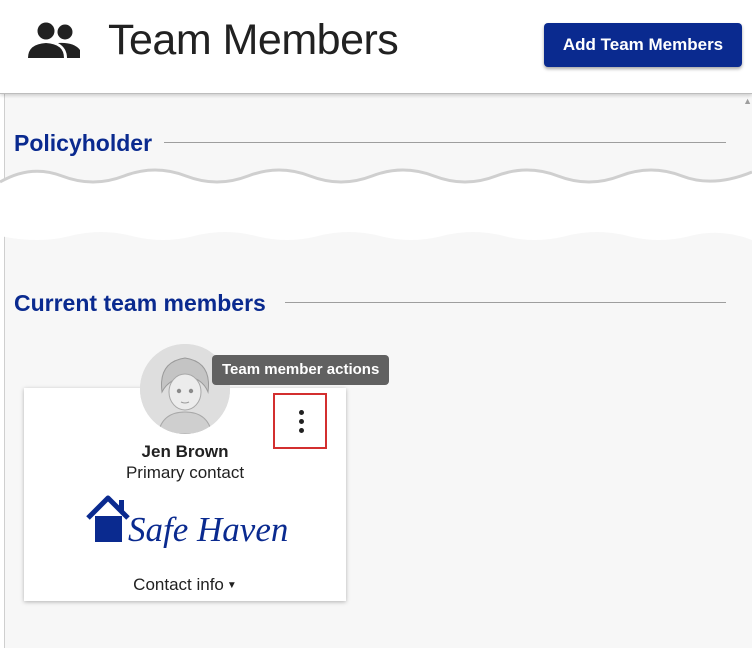  Describe the element at coordinates (253, 40) in the screenshot. I see `page-title: Team Members` at that location.